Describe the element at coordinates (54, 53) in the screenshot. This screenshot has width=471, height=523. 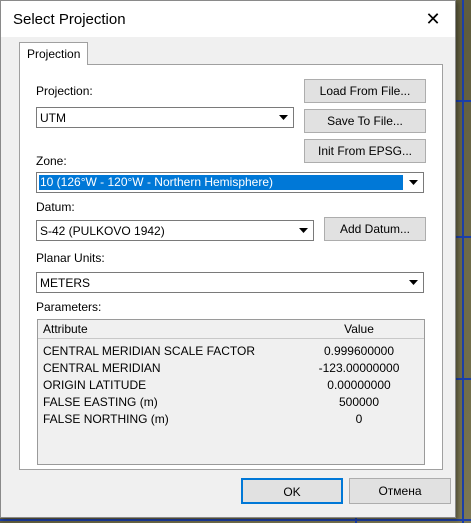
I see `tab-projection: Projection` at that location.